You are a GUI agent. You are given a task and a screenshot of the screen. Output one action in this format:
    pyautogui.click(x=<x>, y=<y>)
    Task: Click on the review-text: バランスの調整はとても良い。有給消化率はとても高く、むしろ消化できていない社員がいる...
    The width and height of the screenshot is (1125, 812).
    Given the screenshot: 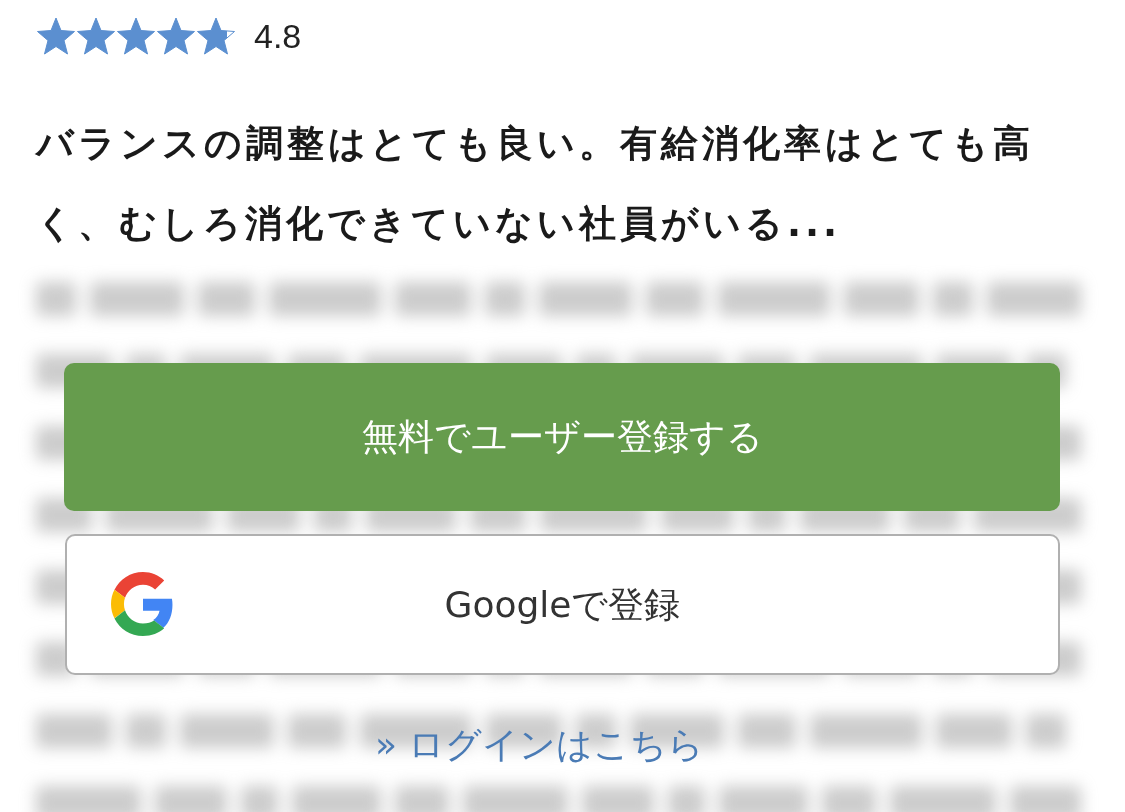 What is the action you would take?
    pyautogui.click(x=535, y=184)
    